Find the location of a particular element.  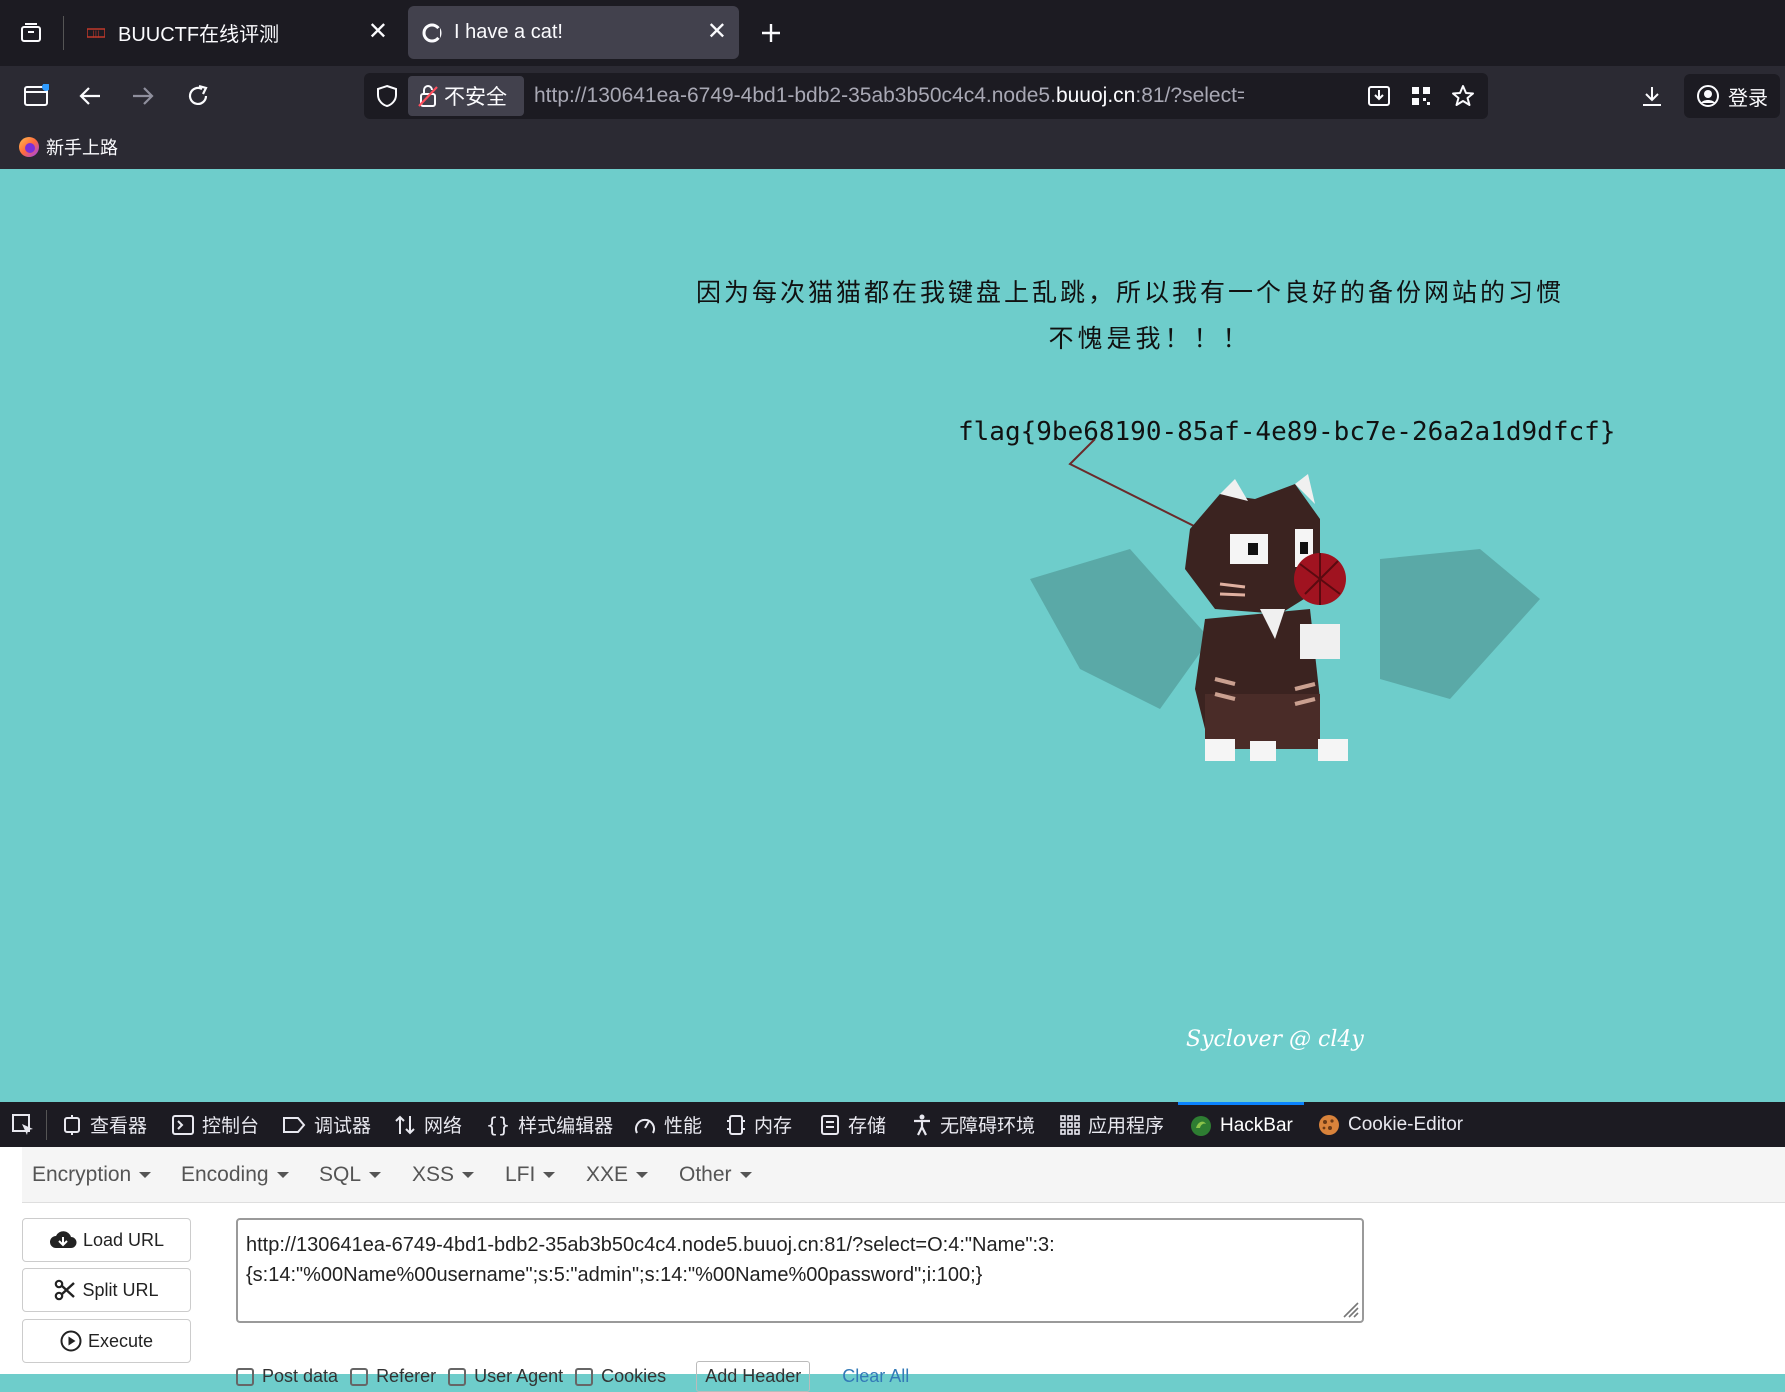

devtools-tab-debugger: 调试器 is located at coordinates (326, 1124).